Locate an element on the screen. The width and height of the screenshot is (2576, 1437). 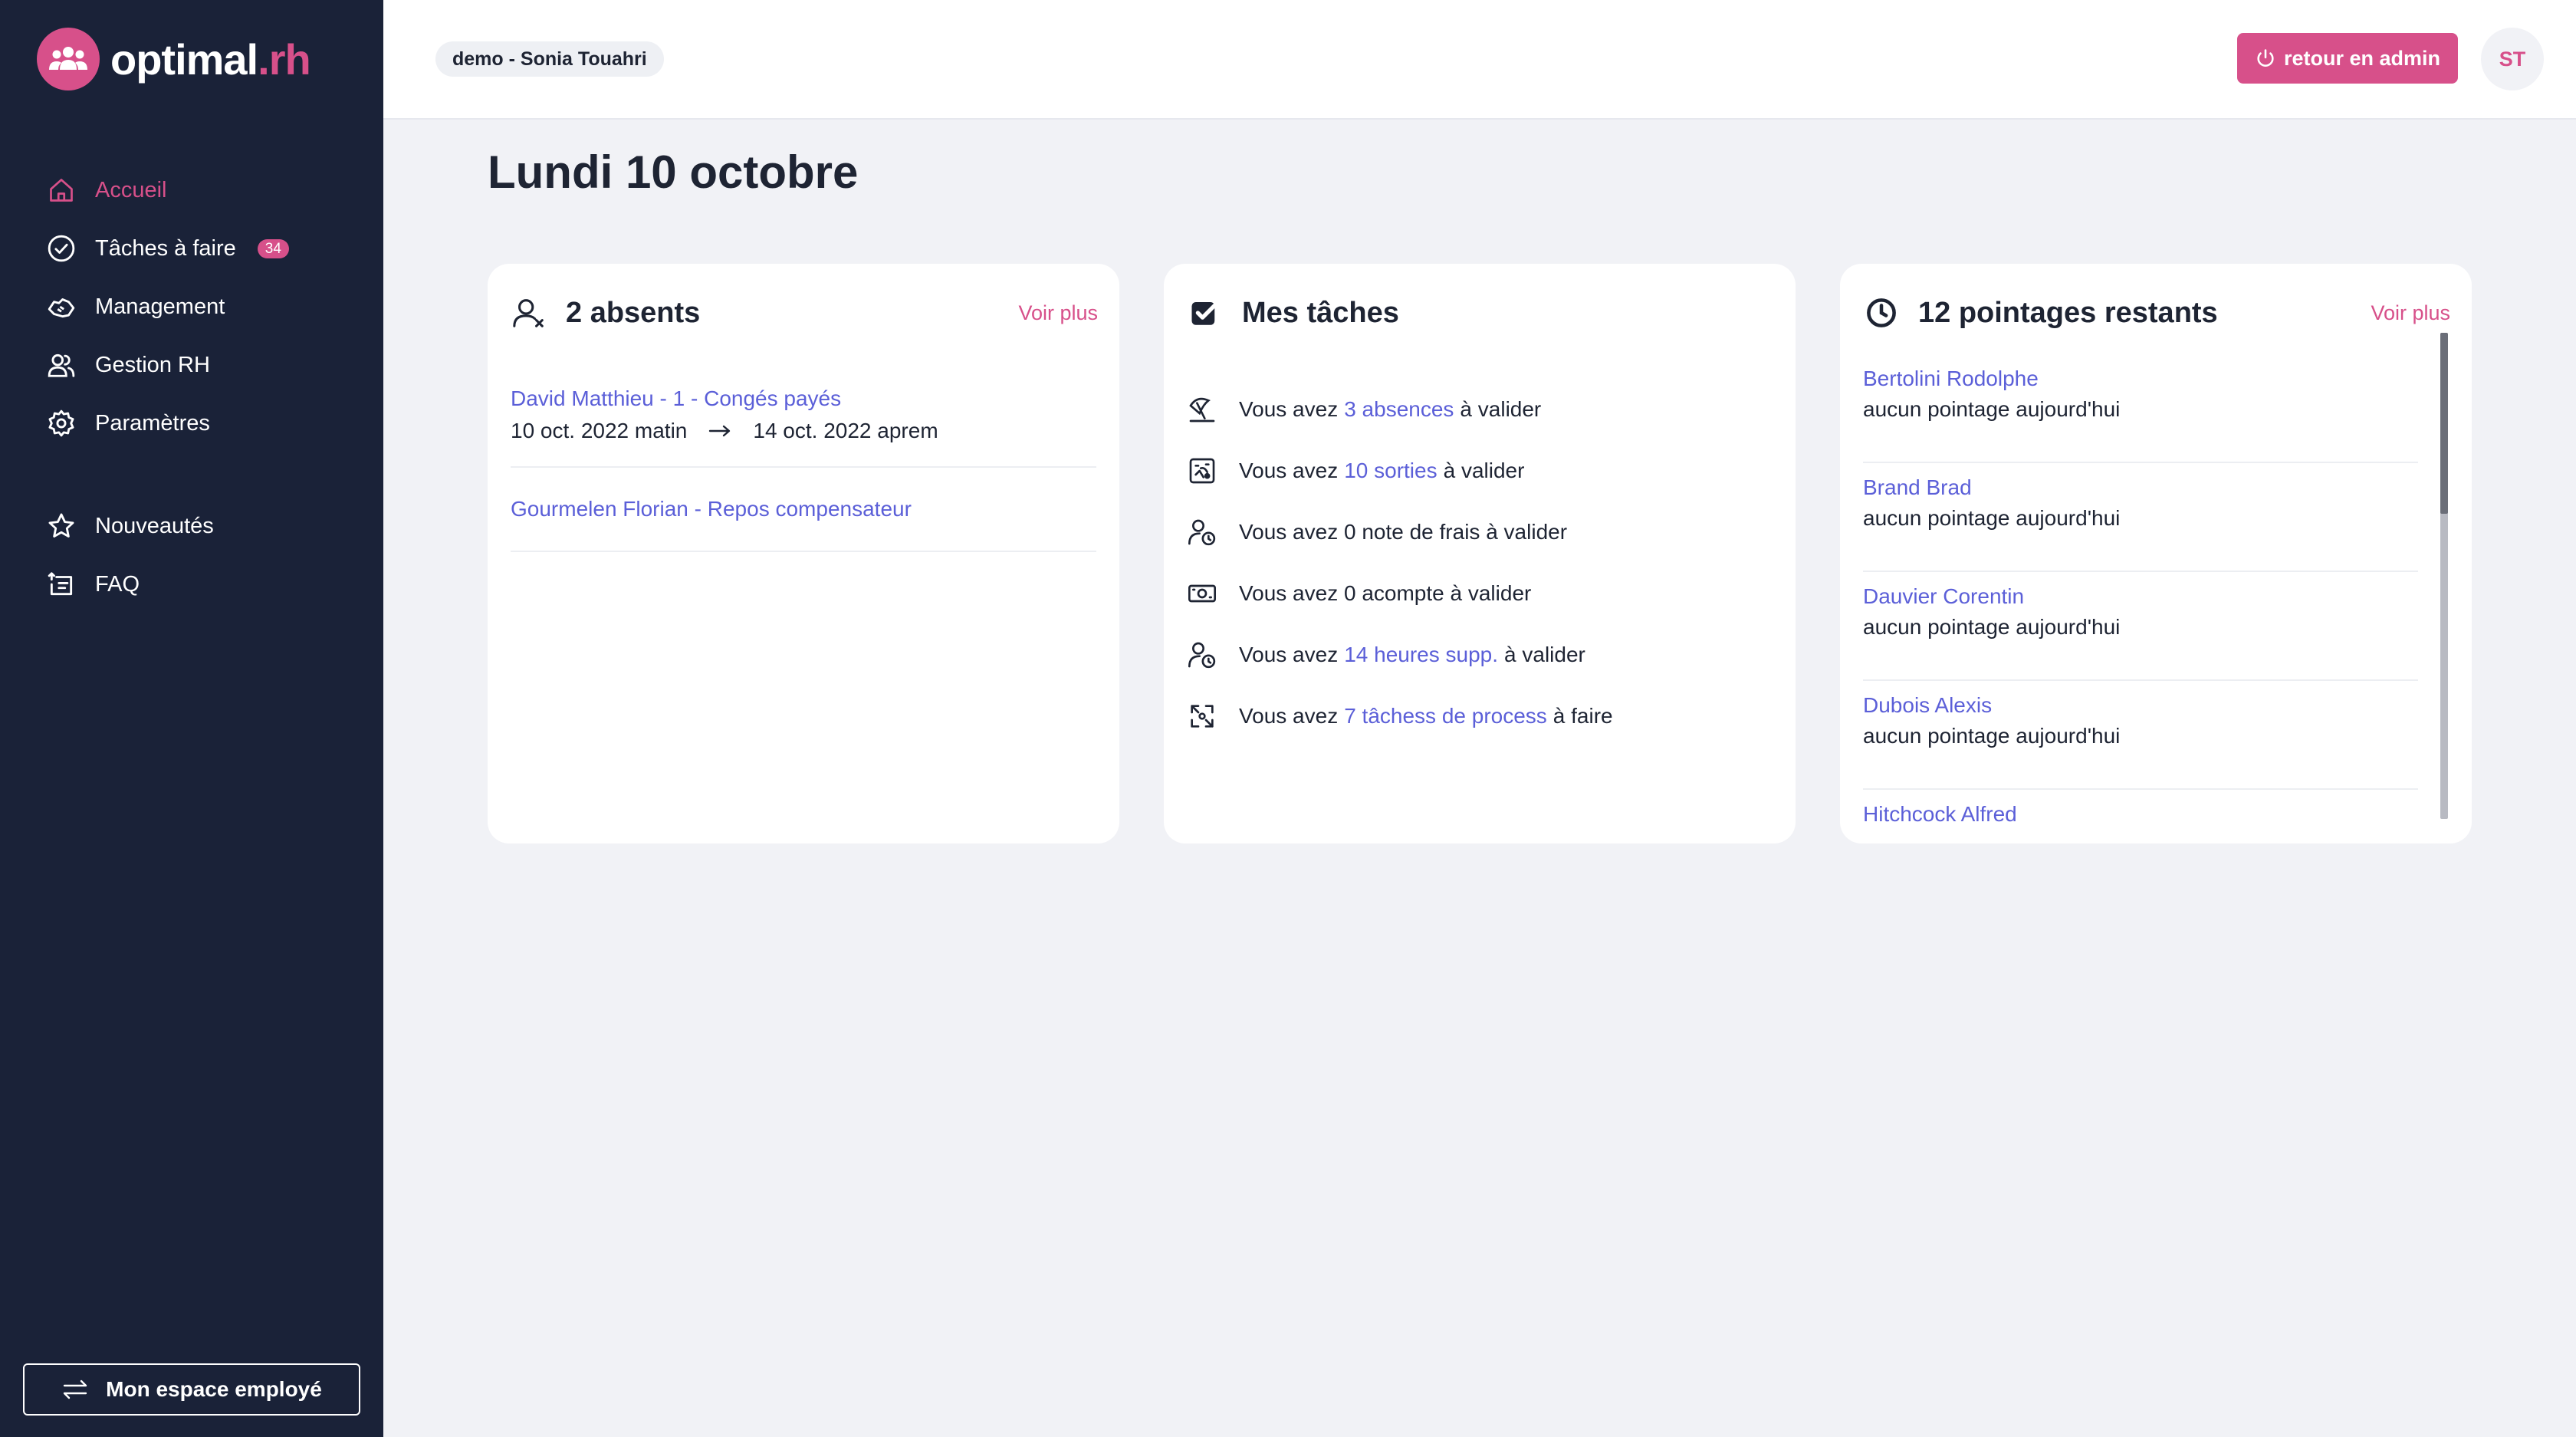
check-circle-icon is located at coordinates (61, 248).